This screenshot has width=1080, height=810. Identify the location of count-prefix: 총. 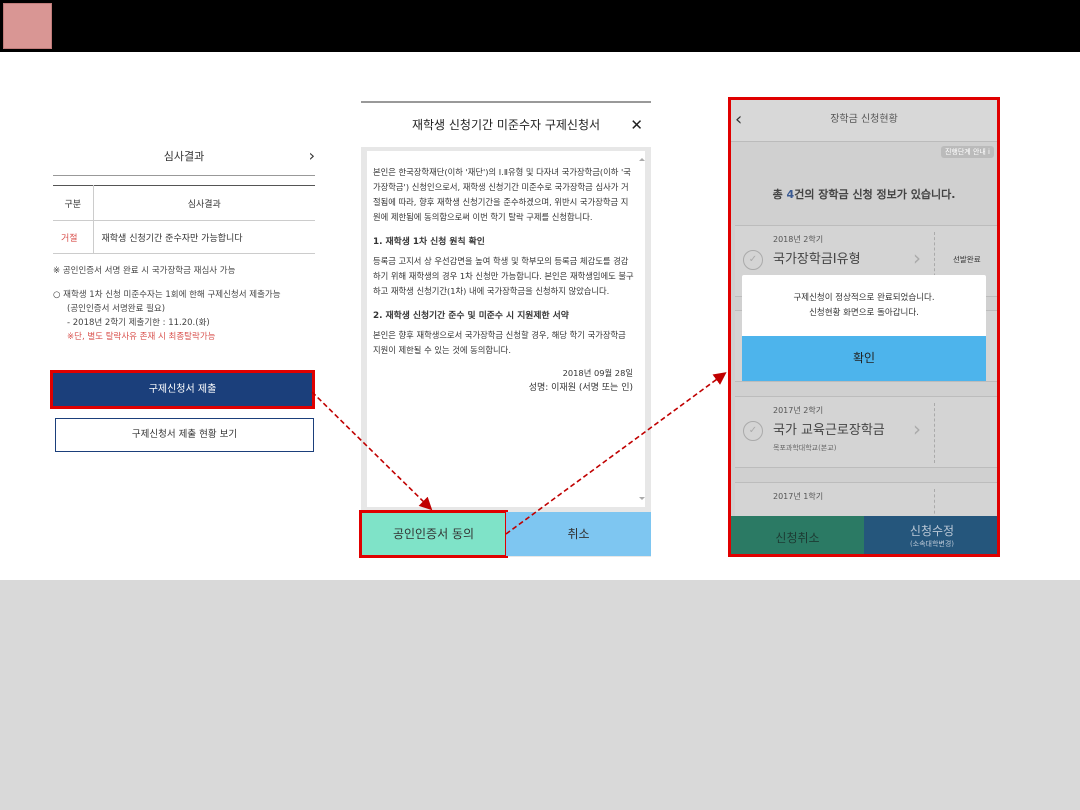
(779, 194).